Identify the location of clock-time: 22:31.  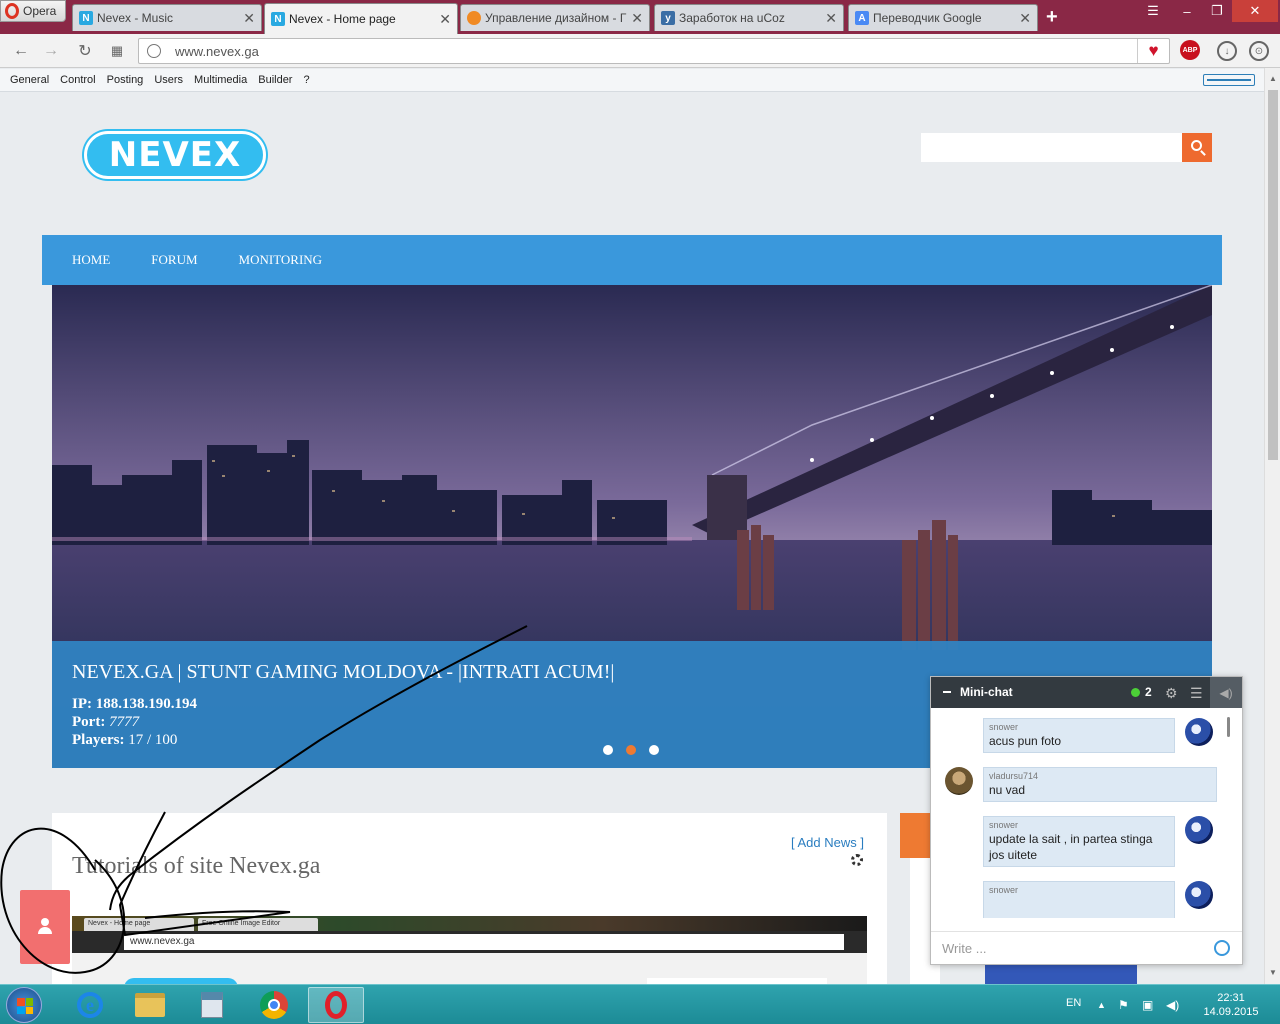
(1231, 998).